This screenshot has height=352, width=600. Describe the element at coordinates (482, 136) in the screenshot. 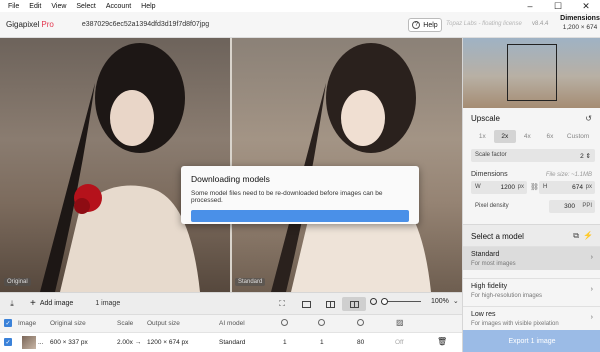

I see `tab-1x: 1x` at that location.